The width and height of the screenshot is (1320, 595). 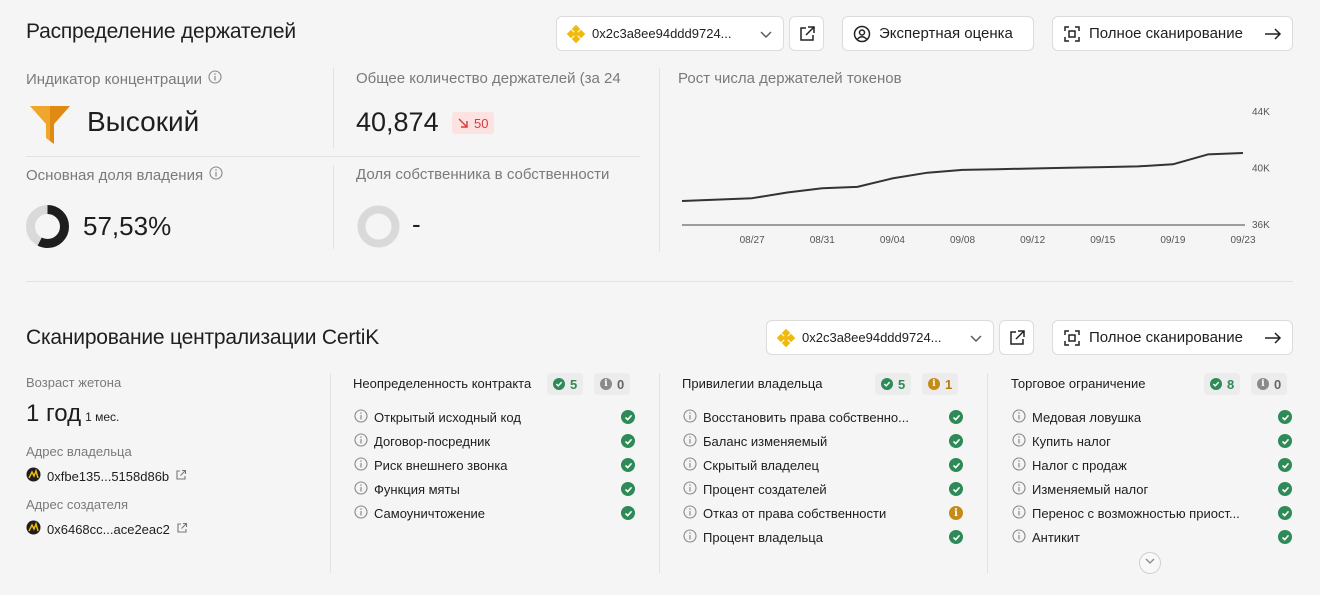 What do you see at coordinates (1261, 169) in the screenshot?
I see `y-tick-label: 40K` at bounding box center [1261, 169].